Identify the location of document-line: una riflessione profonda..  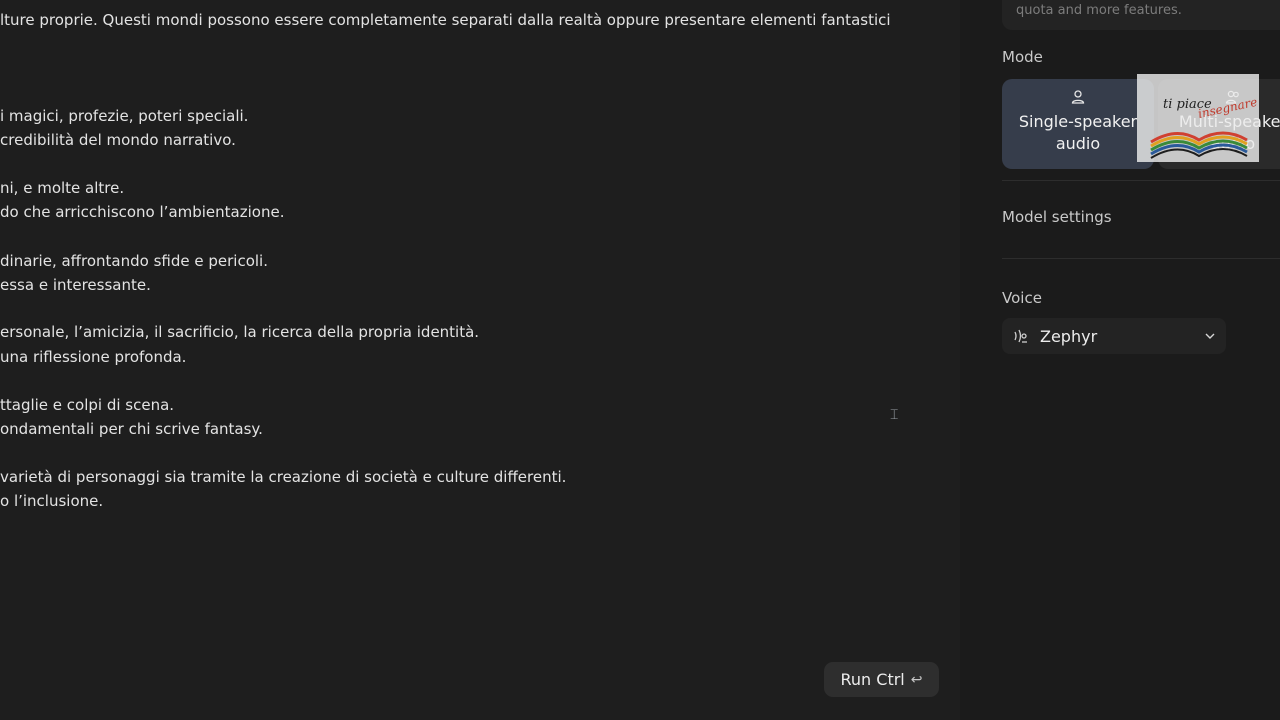
(93, 357).